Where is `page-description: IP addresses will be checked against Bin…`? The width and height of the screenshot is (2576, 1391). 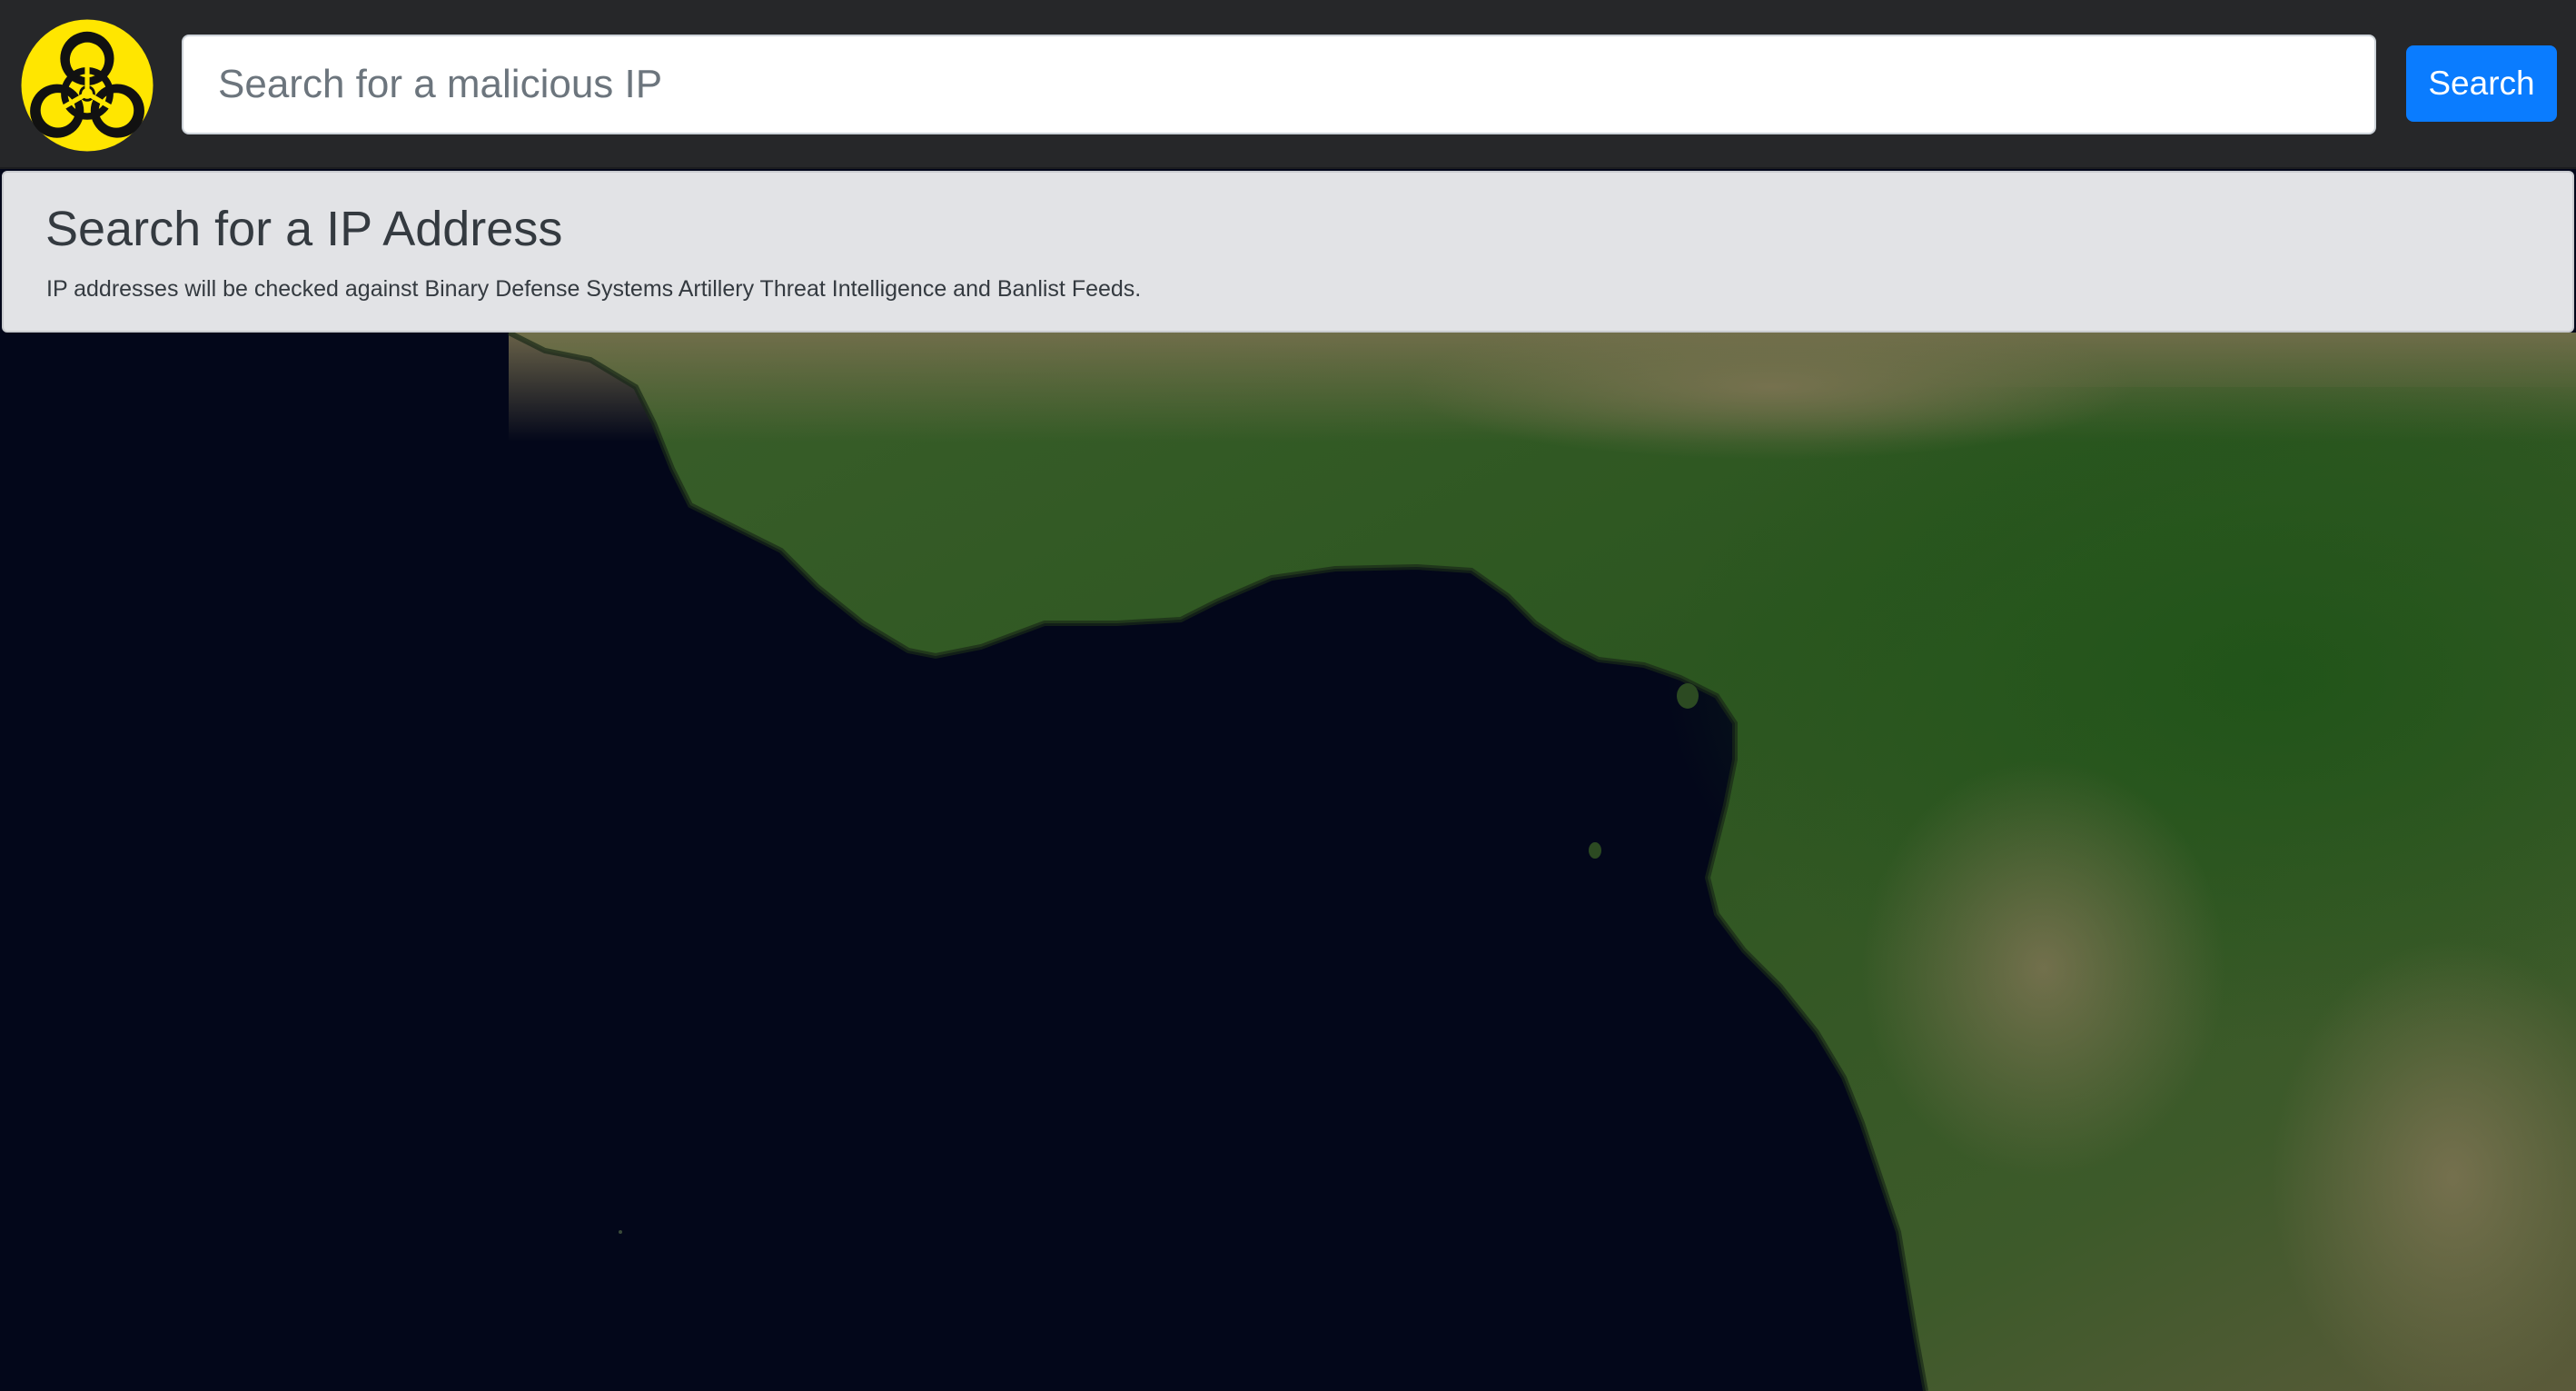
page-description: IP addresses will be checked against Bin… is located at coordinates (594, 289).